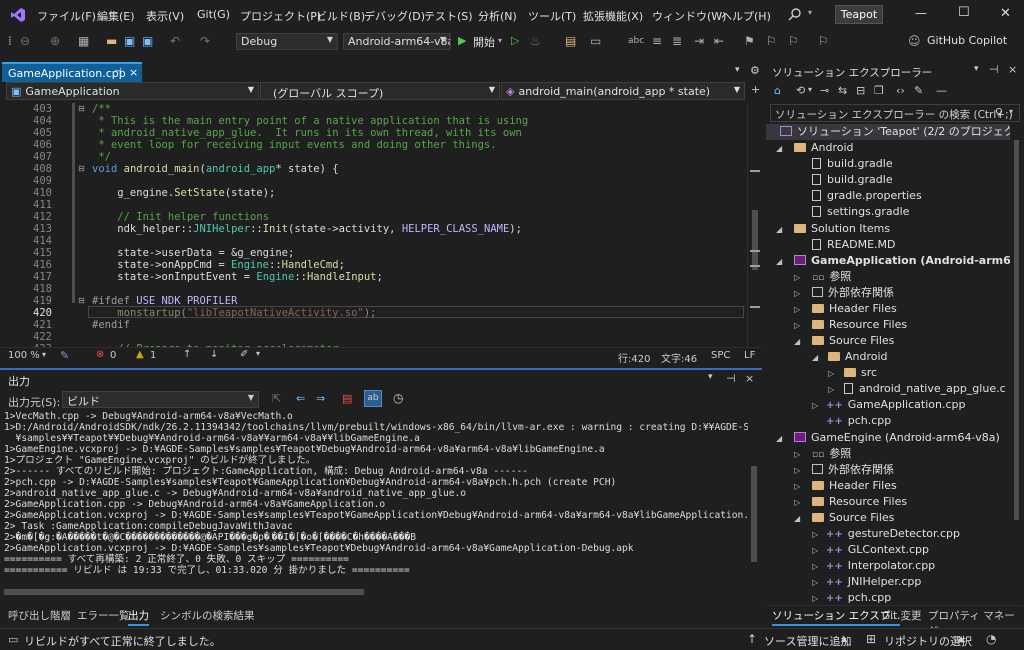  I want to click on tree-file-cpp: ++ JNIHelper.cpp, so click(873, 582).